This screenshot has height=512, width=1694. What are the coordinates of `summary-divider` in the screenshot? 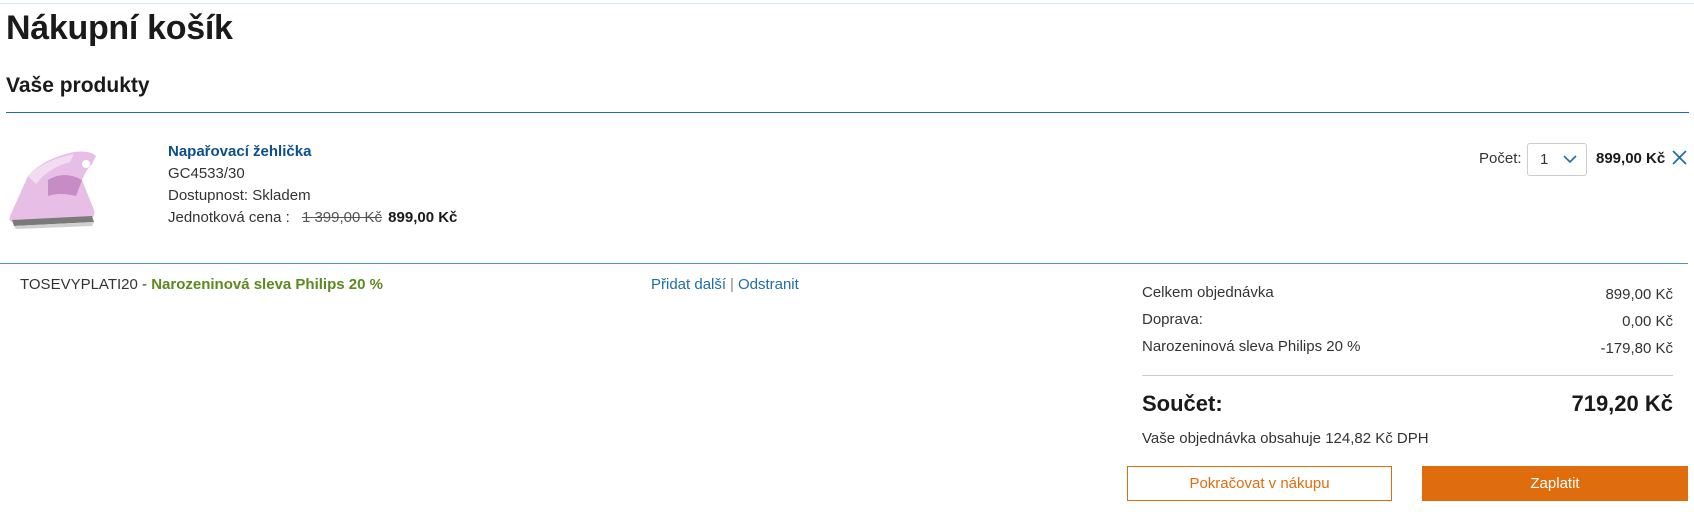 It's located at (1407, 375).